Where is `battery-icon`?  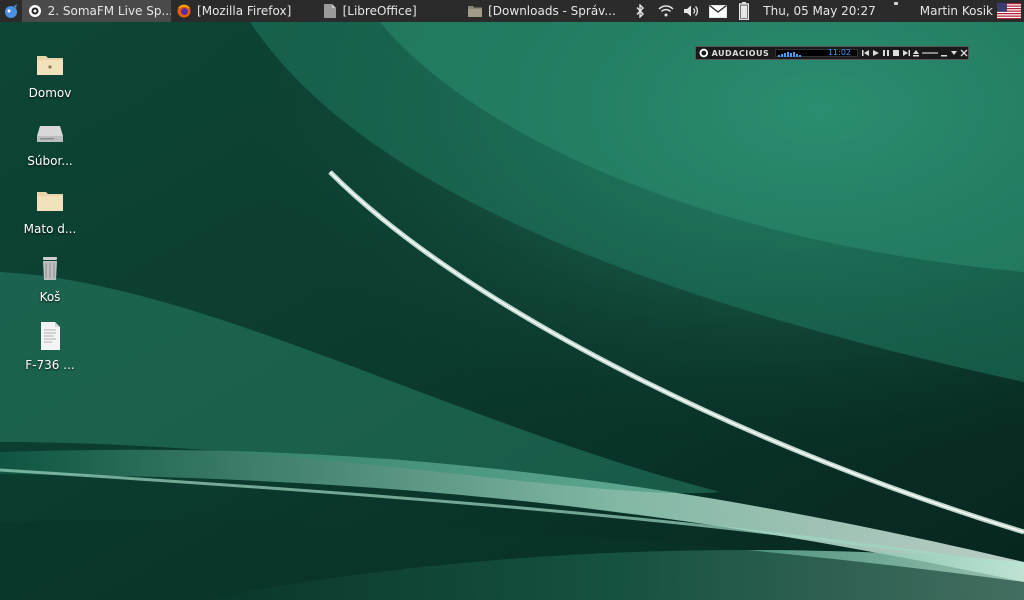 battery-icon is located at coordinates (744, 11).